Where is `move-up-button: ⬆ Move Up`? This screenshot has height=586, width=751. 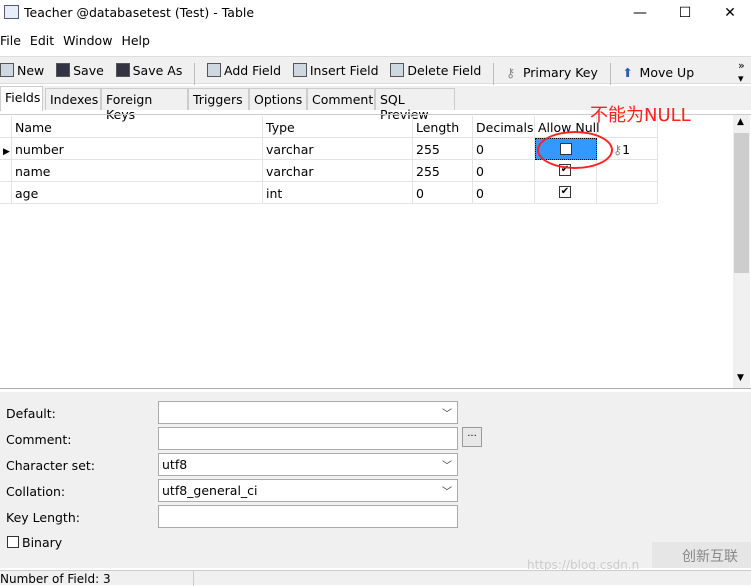 move-up-button: ⬆ Move Up is located at coordinates (659, 72).